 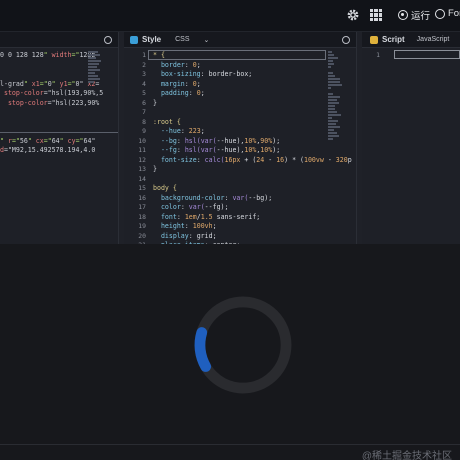 I want to click on js-language-select: JavaScript, so click(x=433, y=39).